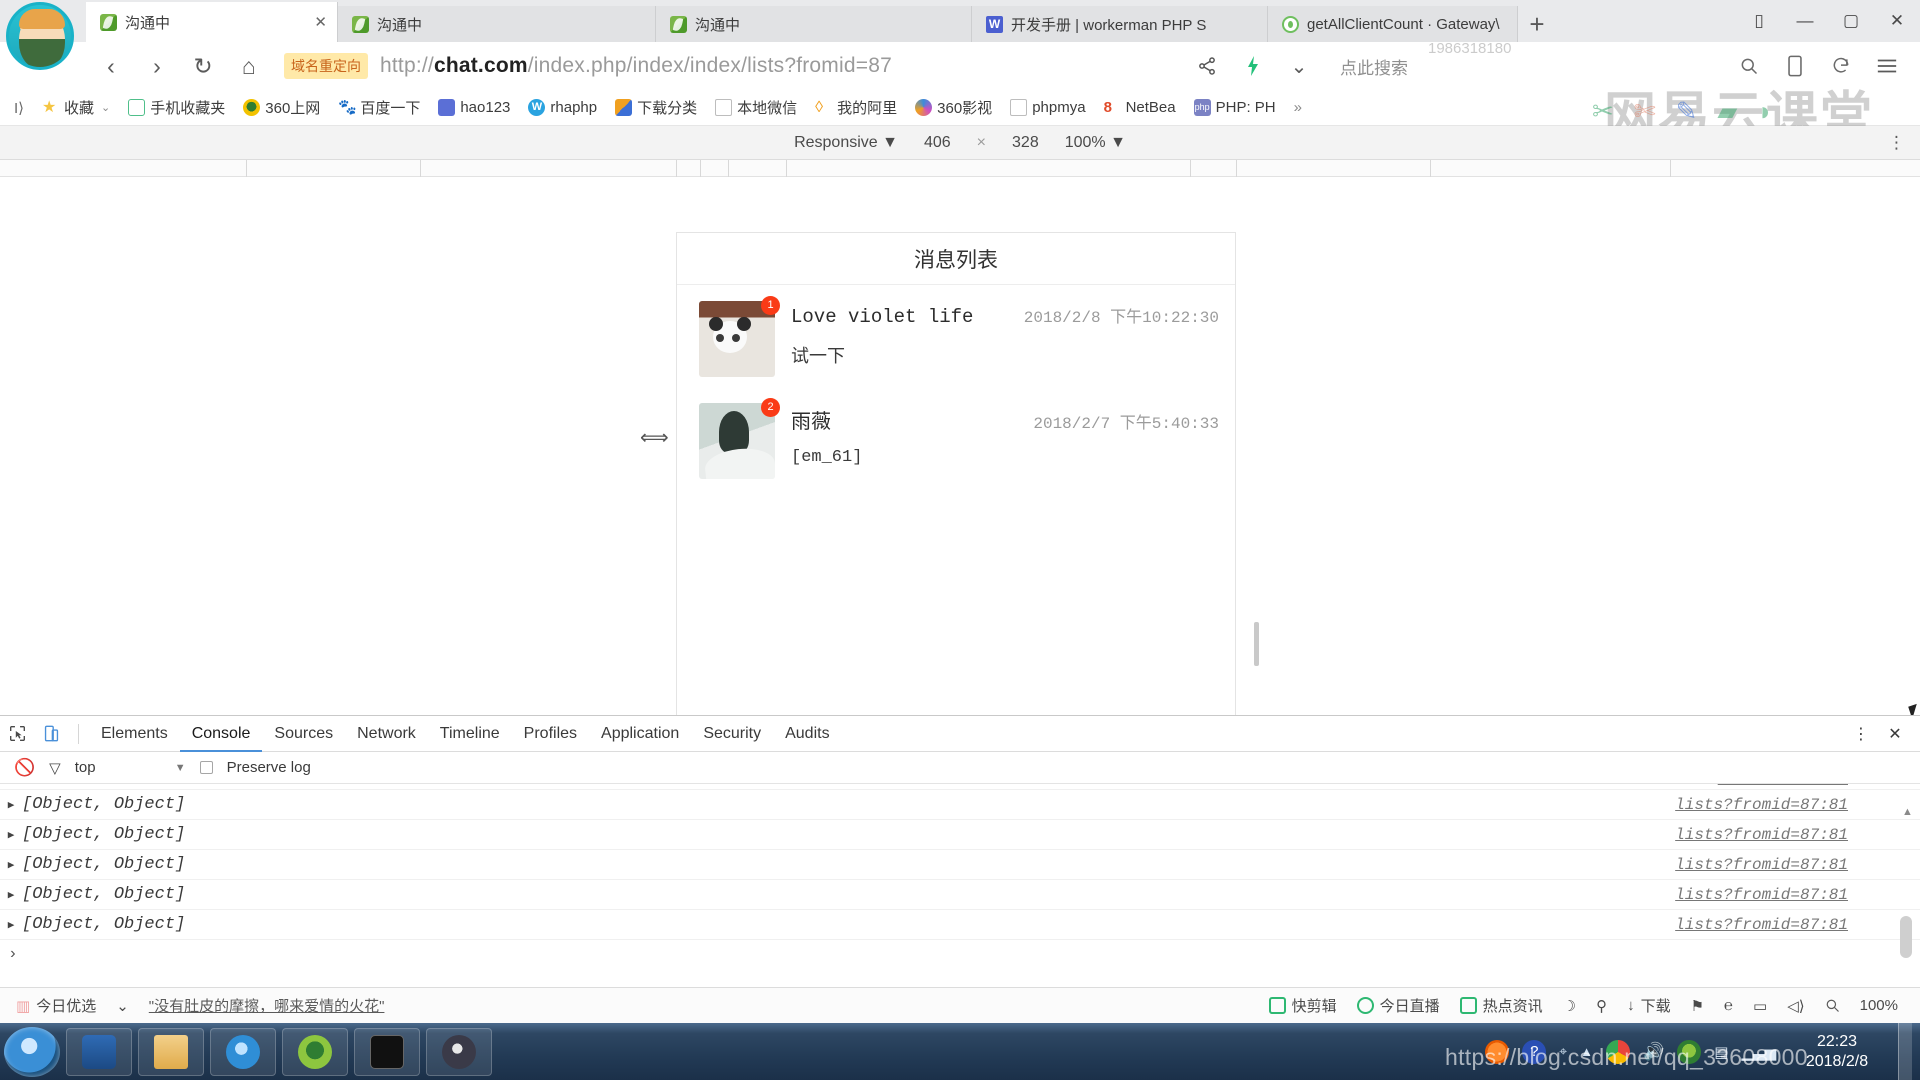  Describe the element at coordinates (243, 1051) in the screenshot. I see `taskbar-button-ie` at that location.